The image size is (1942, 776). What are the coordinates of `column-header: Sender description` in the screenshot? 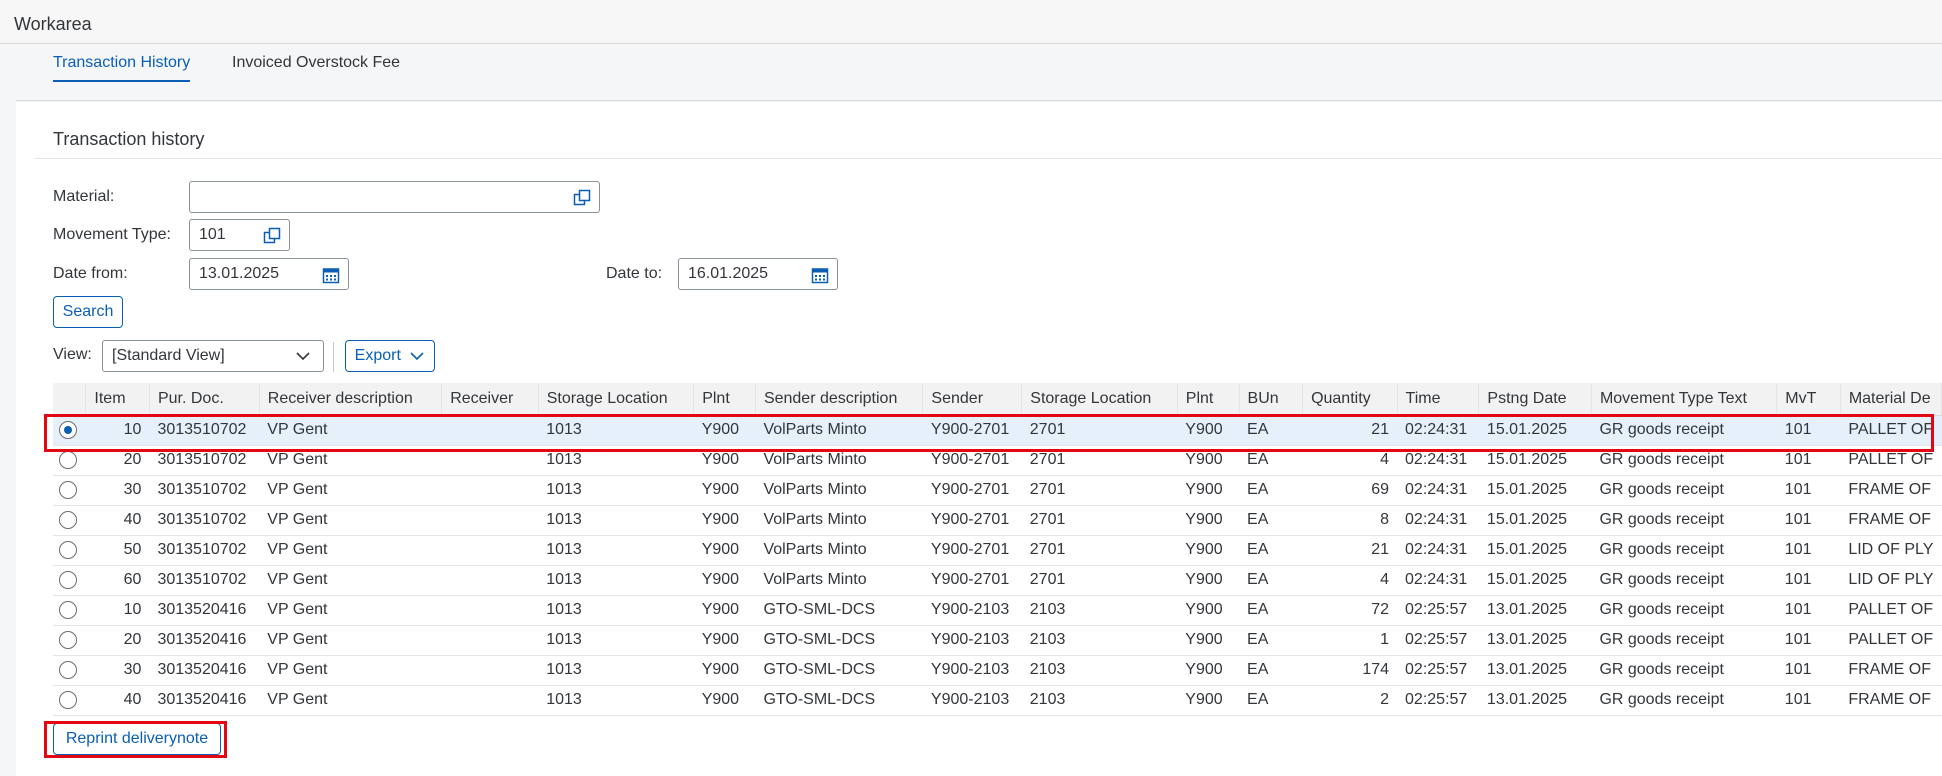 It's located at (839, 399).